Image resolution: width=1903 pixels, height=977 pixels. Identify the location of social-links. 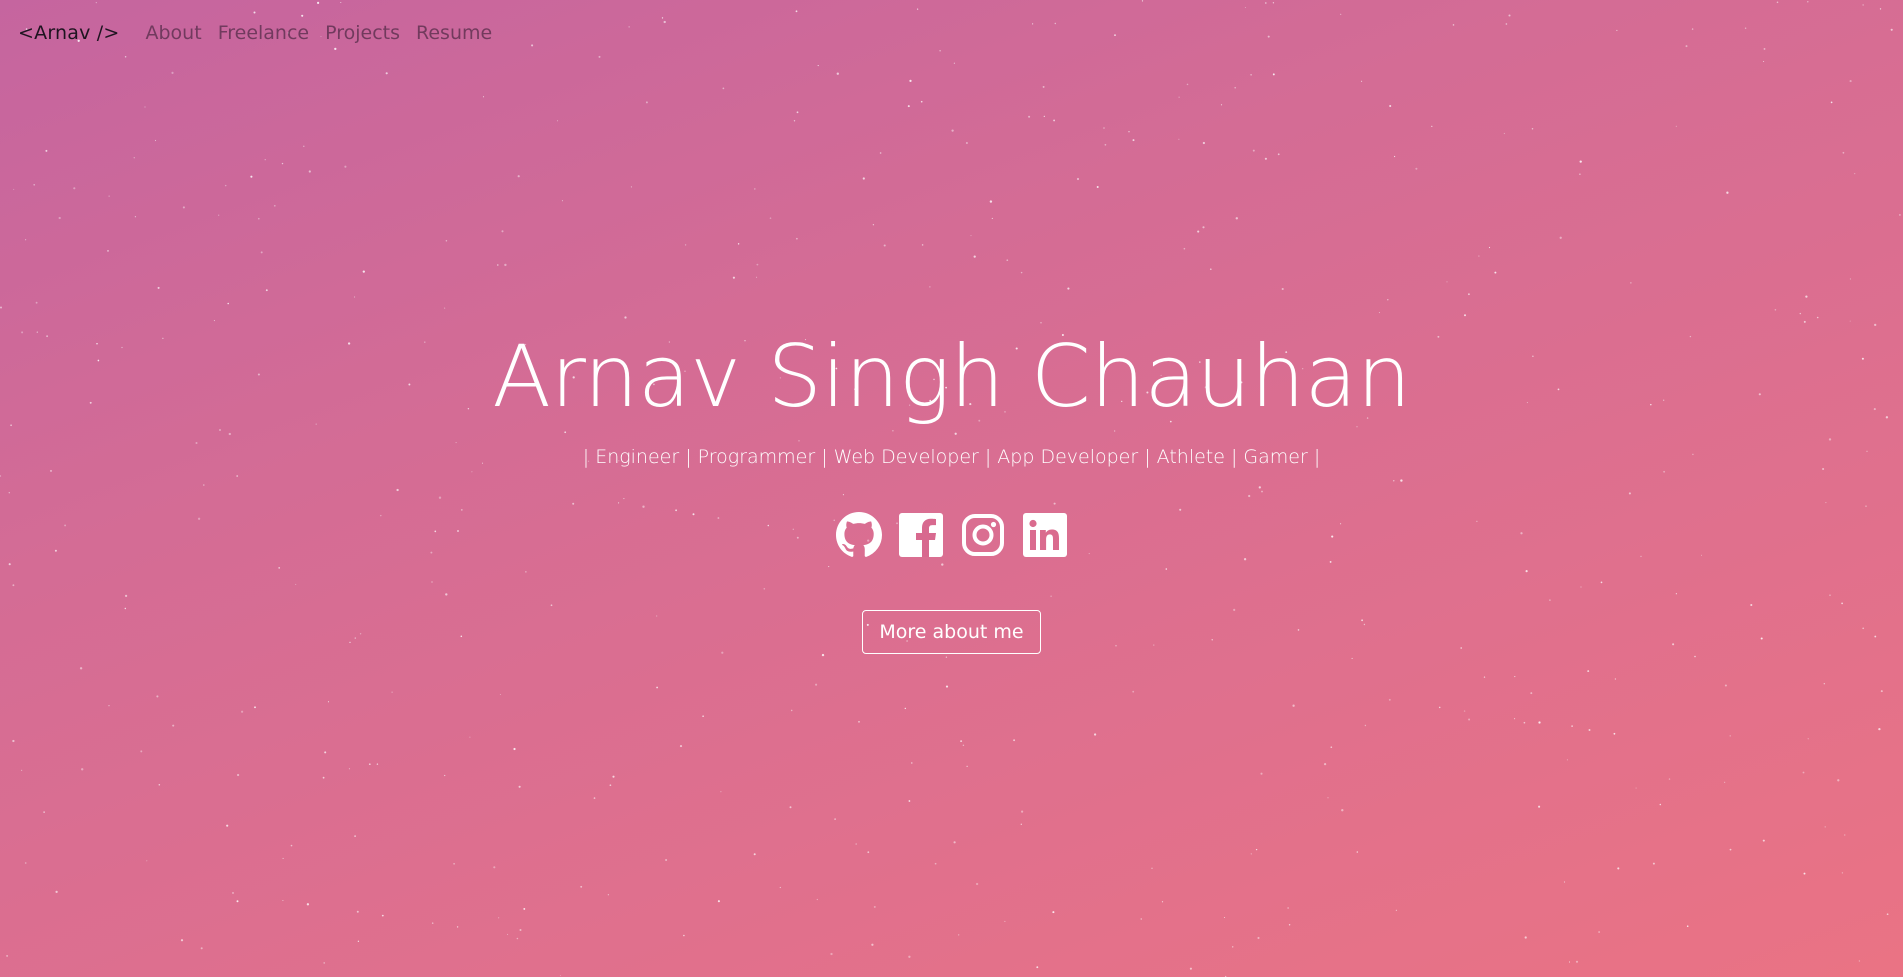
(951, 535).